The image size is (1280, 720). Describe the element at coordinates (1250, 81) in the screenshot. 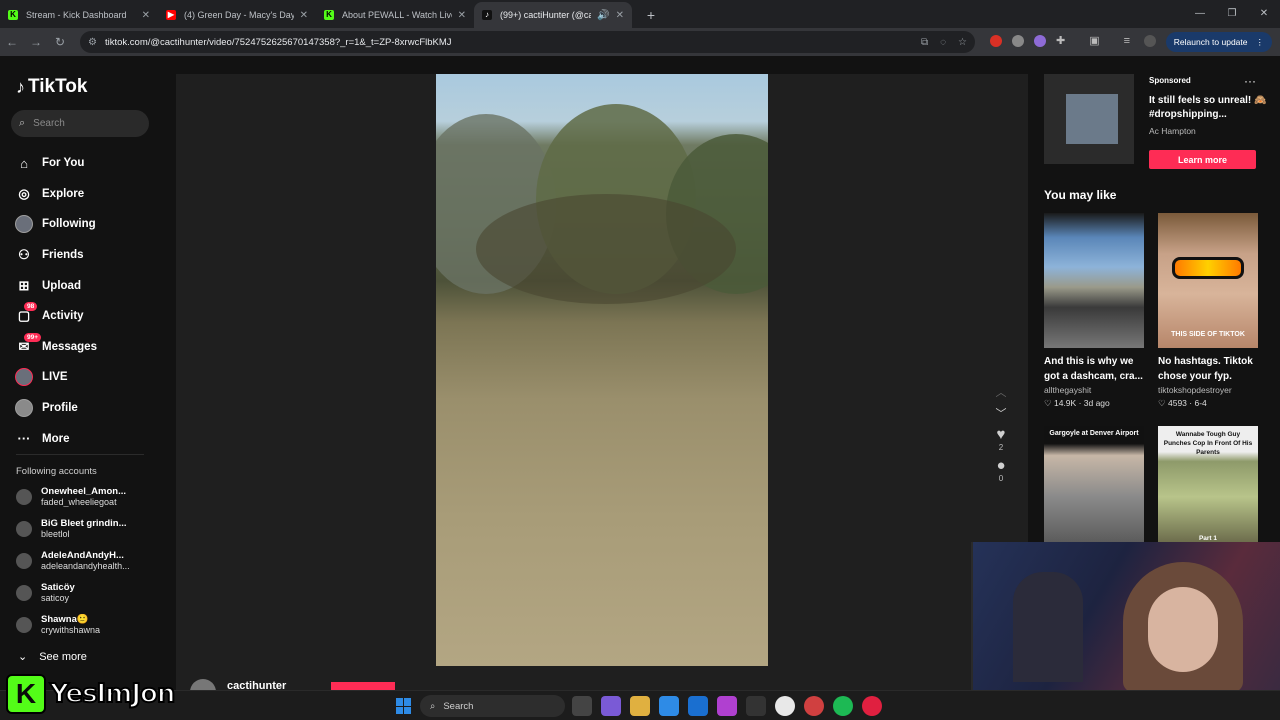

I see `more-options-icon: ···` at that location.